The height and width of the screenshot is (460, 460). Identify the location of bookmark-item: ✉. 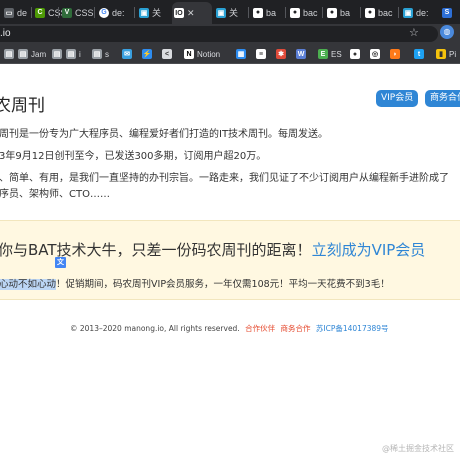
(127, 54).